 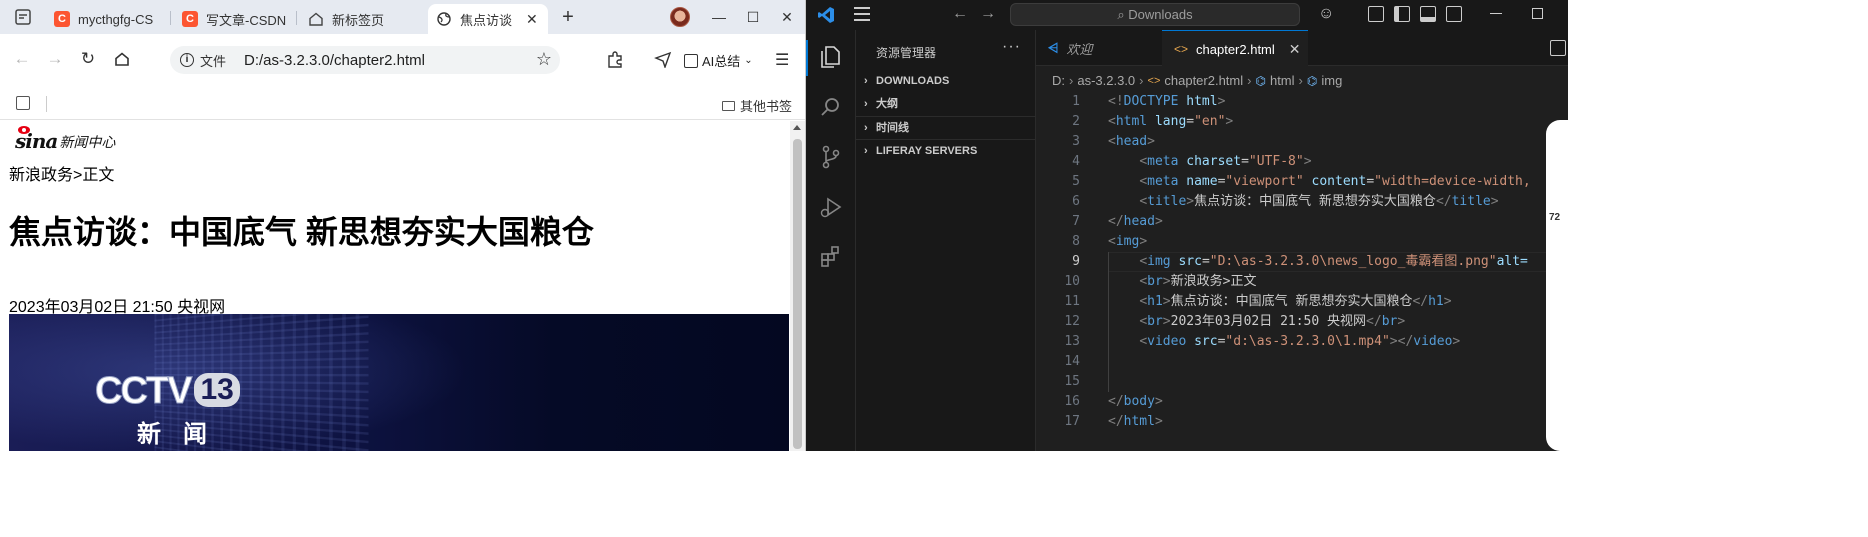 What do you see at coordinates (399, 382) in the screenshot?
I see `video-player: CCTV 13 新闻` at bounding box center [399, 382].